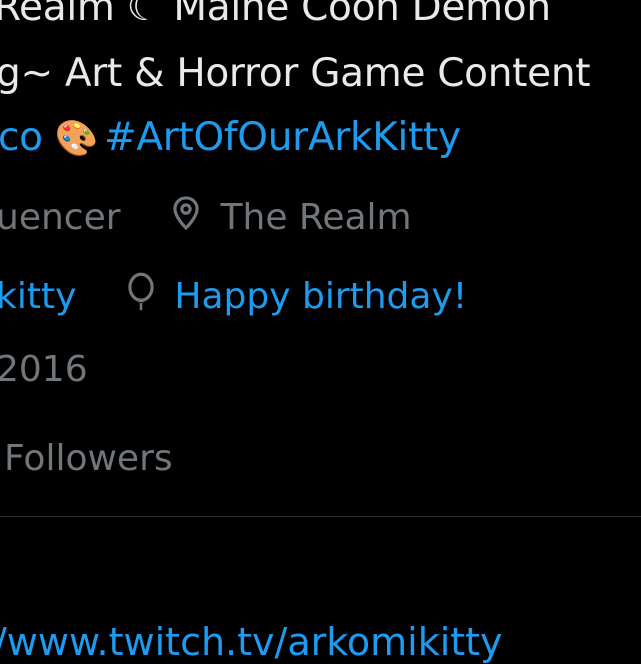 This screenshot has height=664, width=641. I want to click on artist-palette-icon: 🎨, so click(76, 139).